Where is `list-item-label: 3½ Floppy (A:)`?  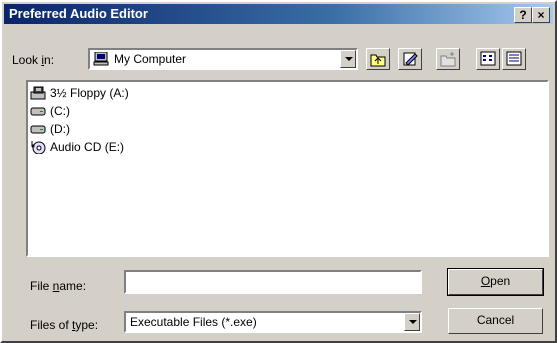 list-item-label: 3½ Floppy (A:) is located at coordinates (89, 93).